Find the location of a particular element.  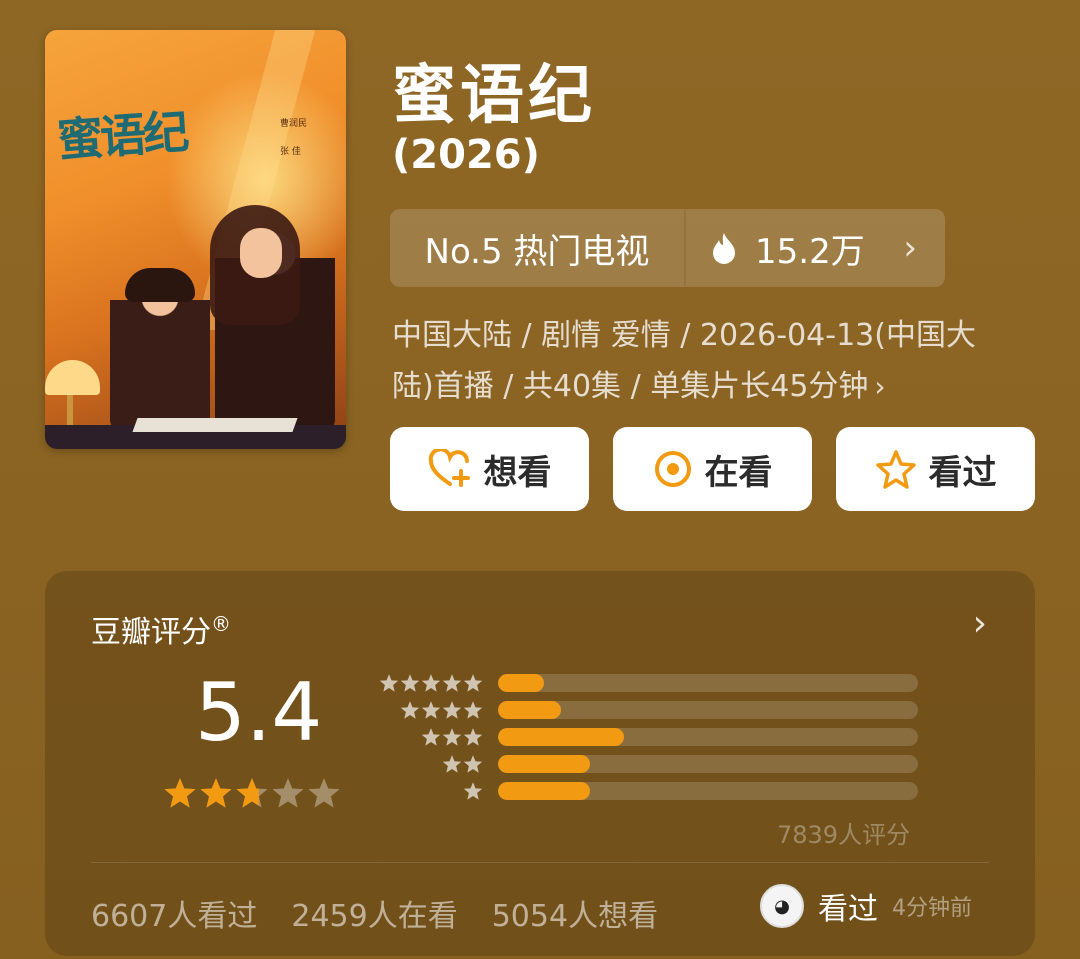

poster-image: 蜜语纪 曹润民 张 佳 is located at coordinates (195, 239).